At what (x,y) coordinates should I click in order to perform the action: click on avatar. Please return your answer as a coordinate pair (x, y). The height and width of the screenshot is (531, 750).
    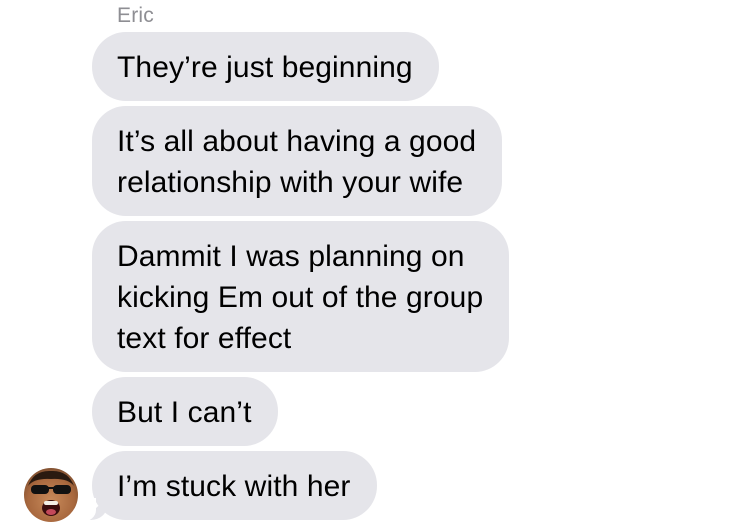
    Looking at the image, I should click on (51, 495).